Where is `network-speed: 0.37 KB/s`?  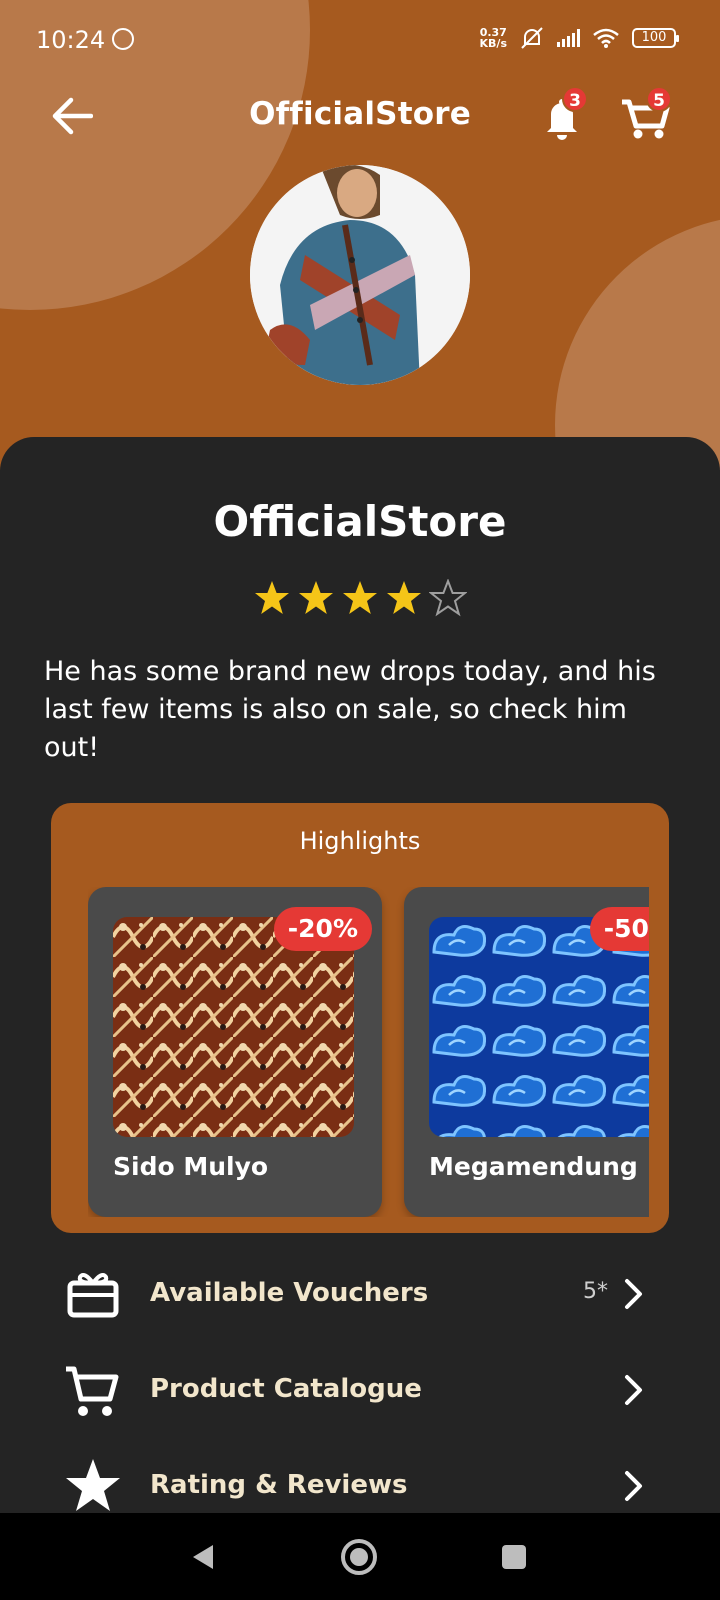
network-speed: 0.37 KB/s is located at coordinates (493, 38).